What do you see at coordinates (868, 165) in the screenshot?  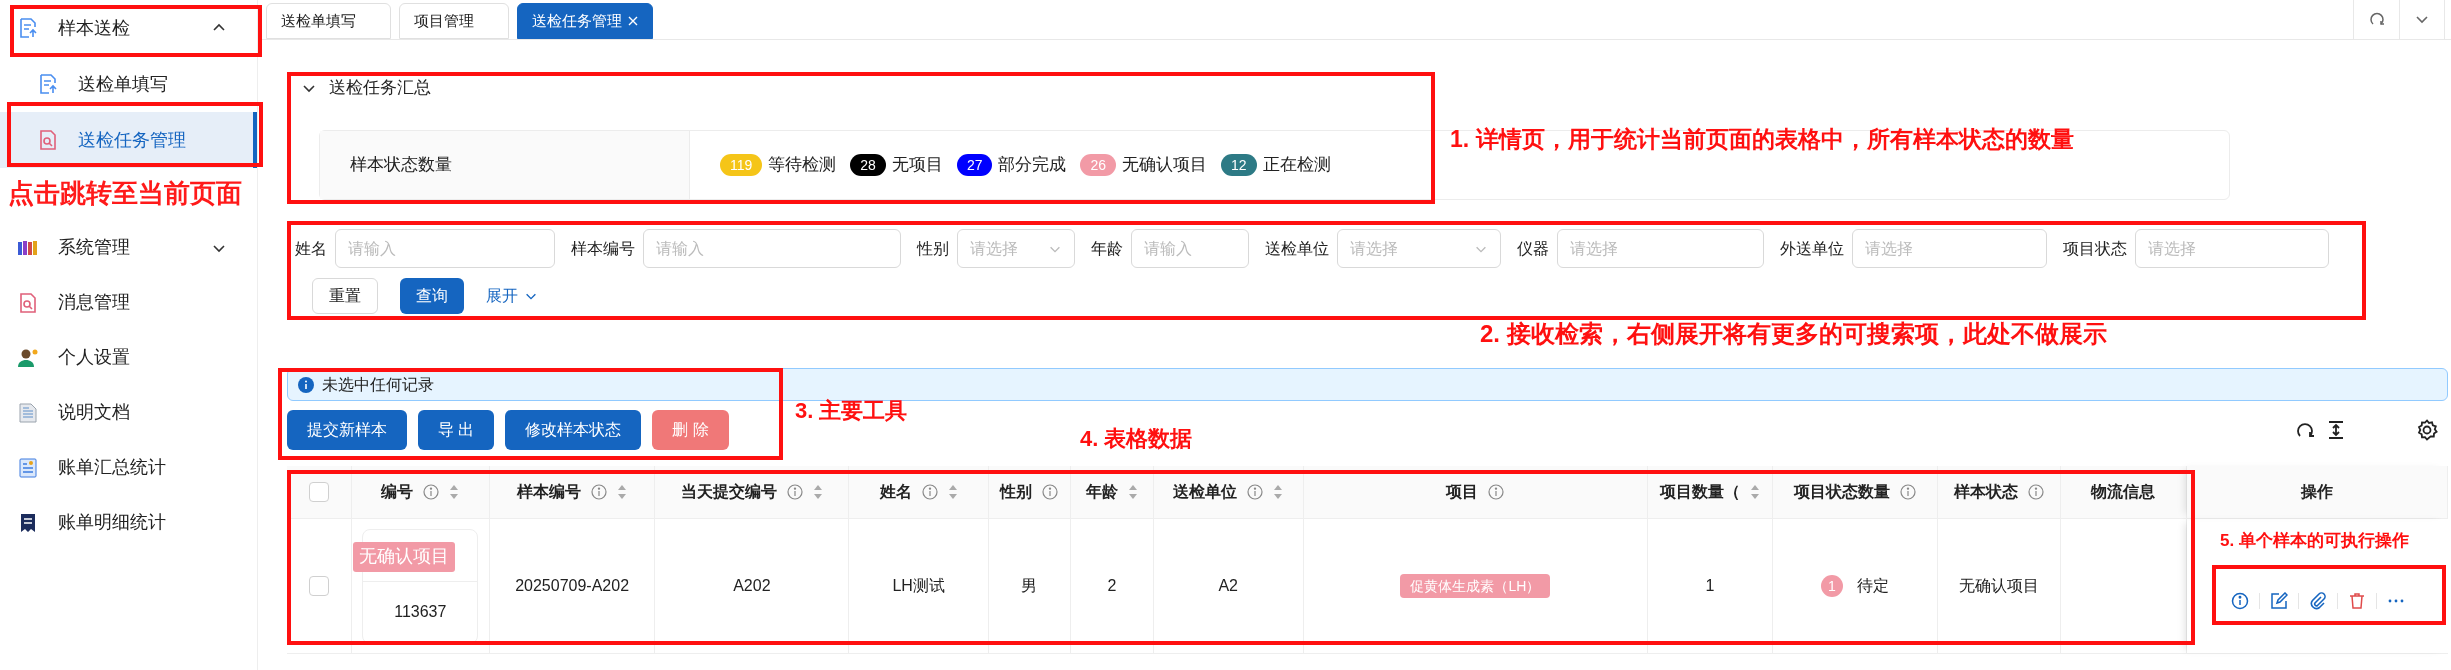 I see `count-badge: 28` at bounding box center [868, 165].